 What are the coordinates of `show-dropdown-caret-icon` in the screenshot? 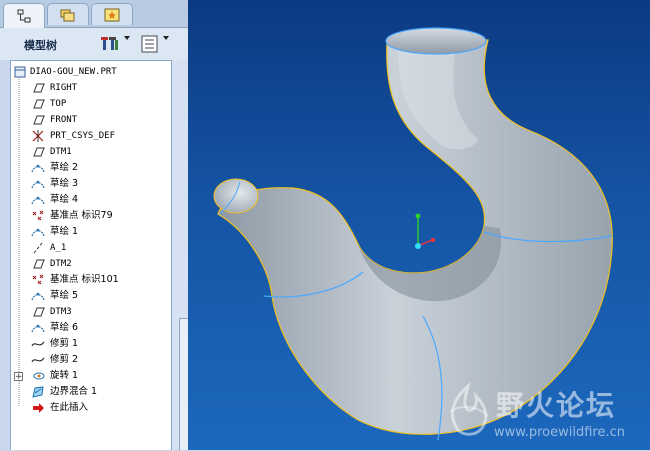 It's located at (166, 38).